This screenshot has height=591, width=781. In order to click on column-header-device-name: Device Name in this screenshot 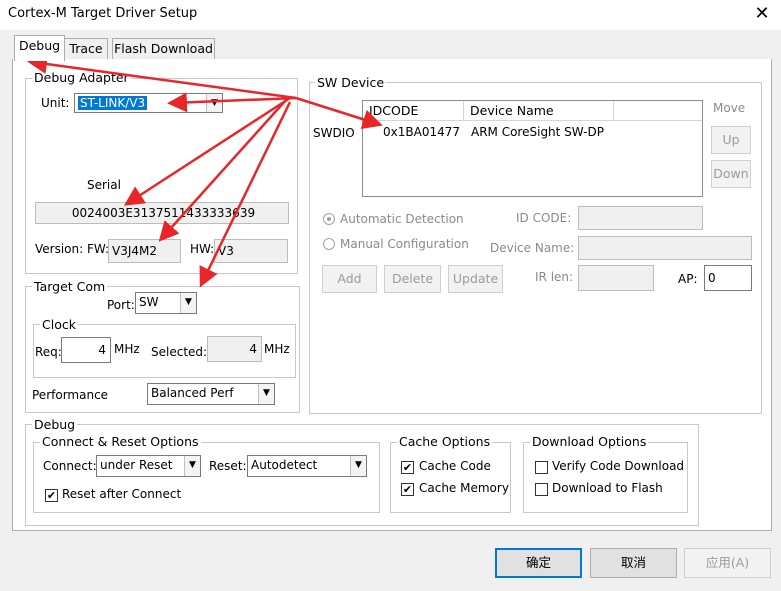, I will do `click(539, 111)`.